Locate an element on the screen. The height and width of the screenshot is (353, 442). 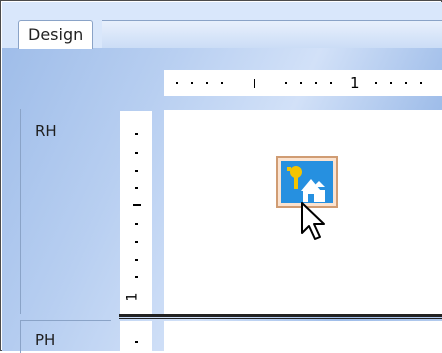
horizontal-ruler: 1 is located at coordinates (303, 83).